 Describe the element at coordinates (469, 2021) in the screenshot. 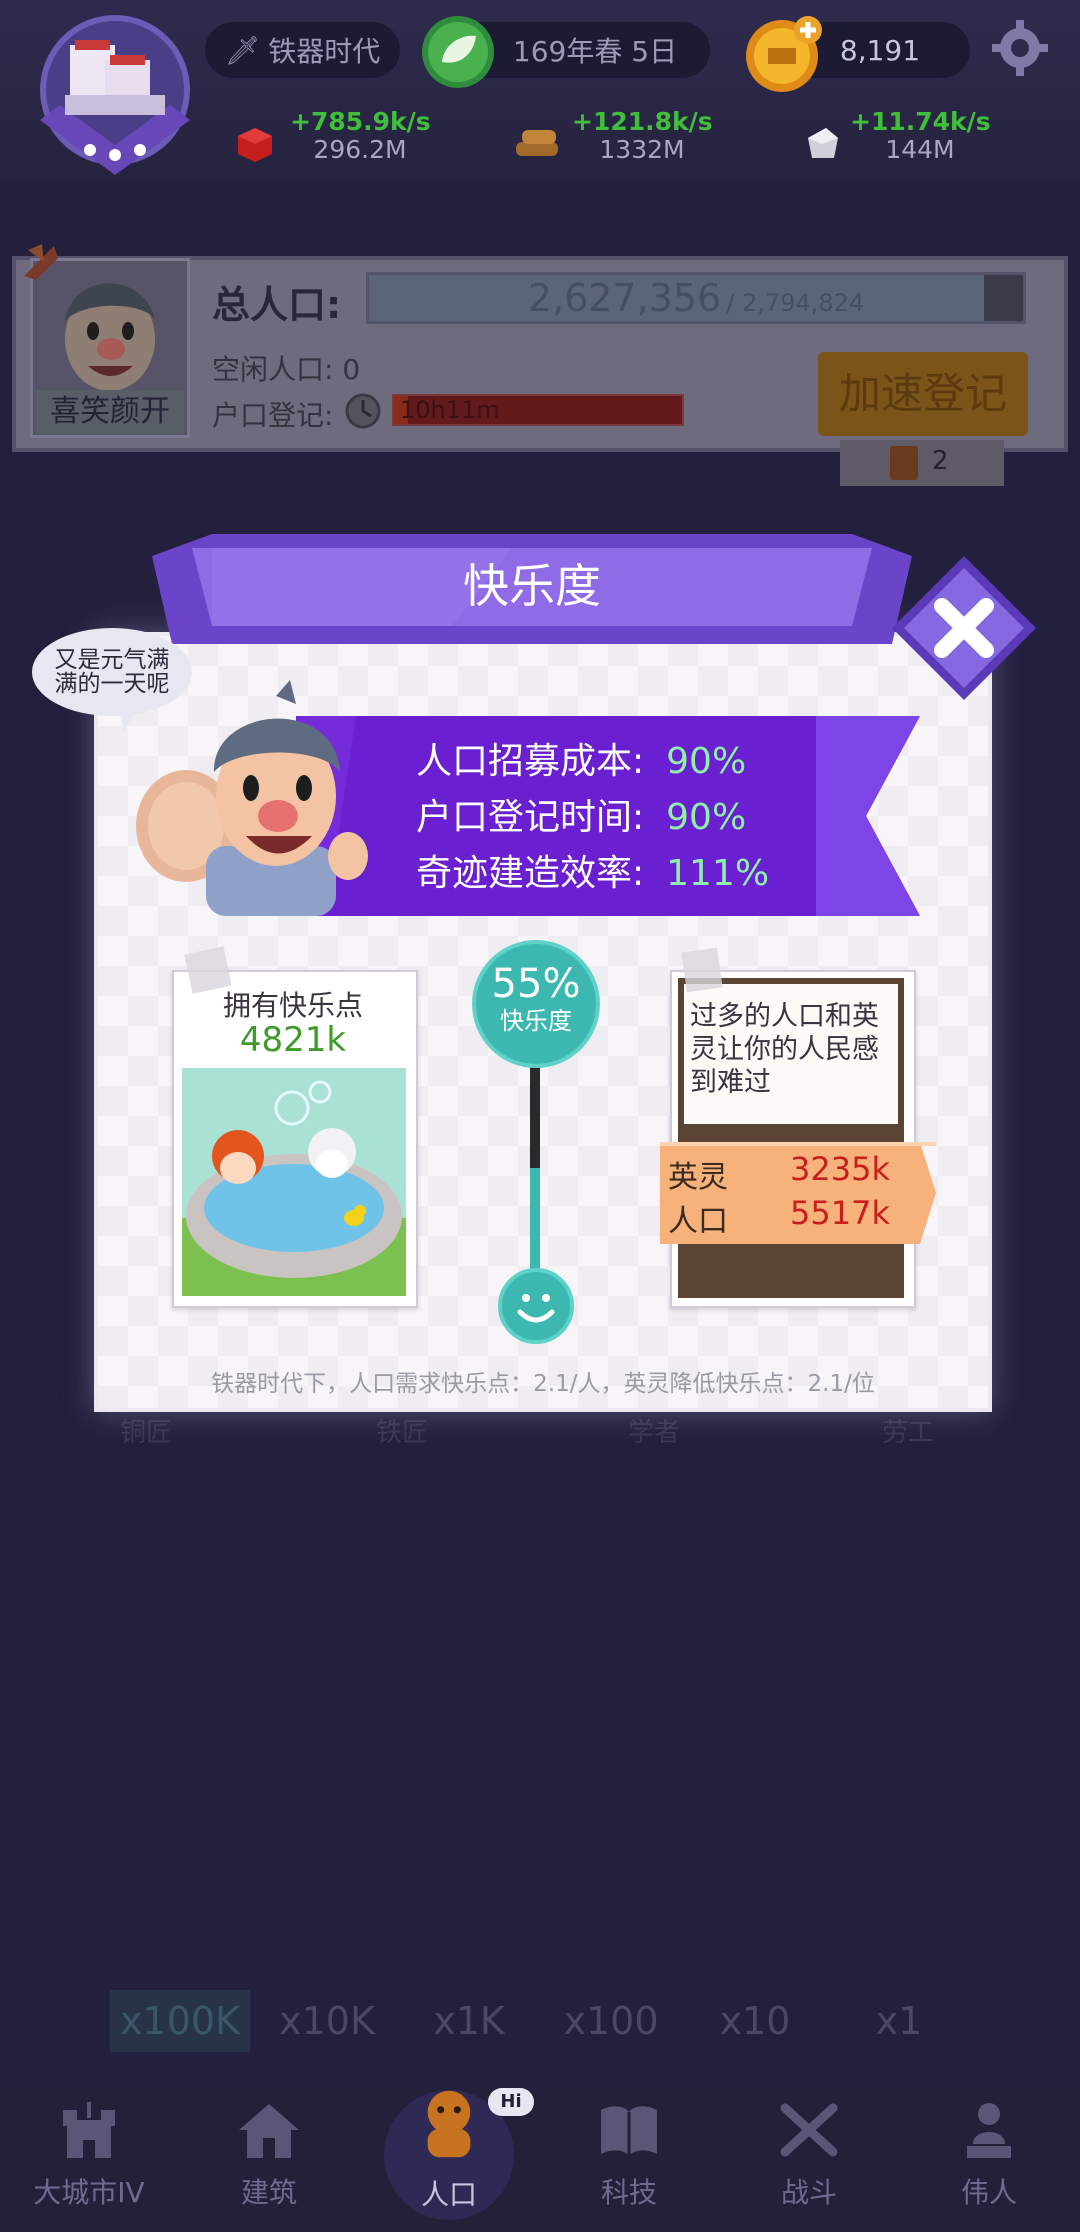

I see `multiplier-x1k: x1K` at that location.